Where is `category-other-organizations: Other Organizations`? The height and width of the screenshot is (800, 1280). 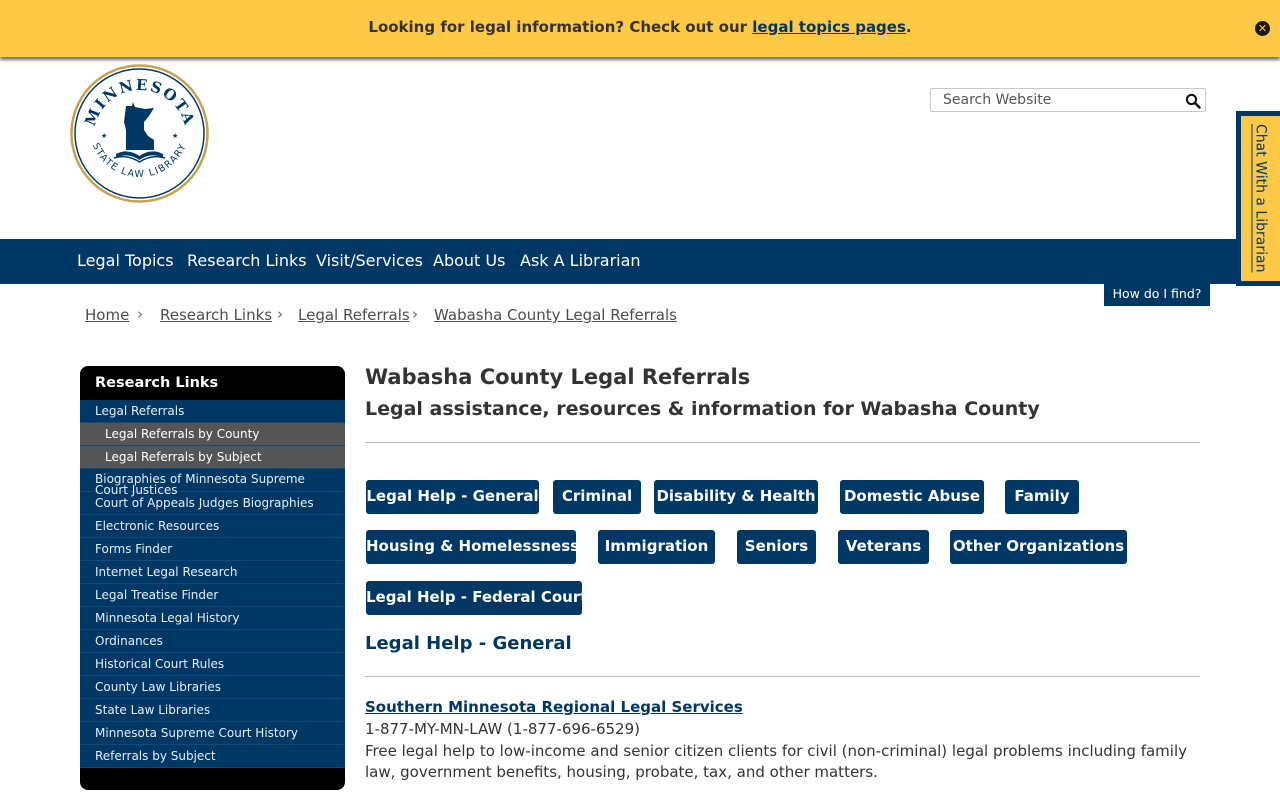
category-other-organizations: Other Organizations is located at coordinates (1038, 547).